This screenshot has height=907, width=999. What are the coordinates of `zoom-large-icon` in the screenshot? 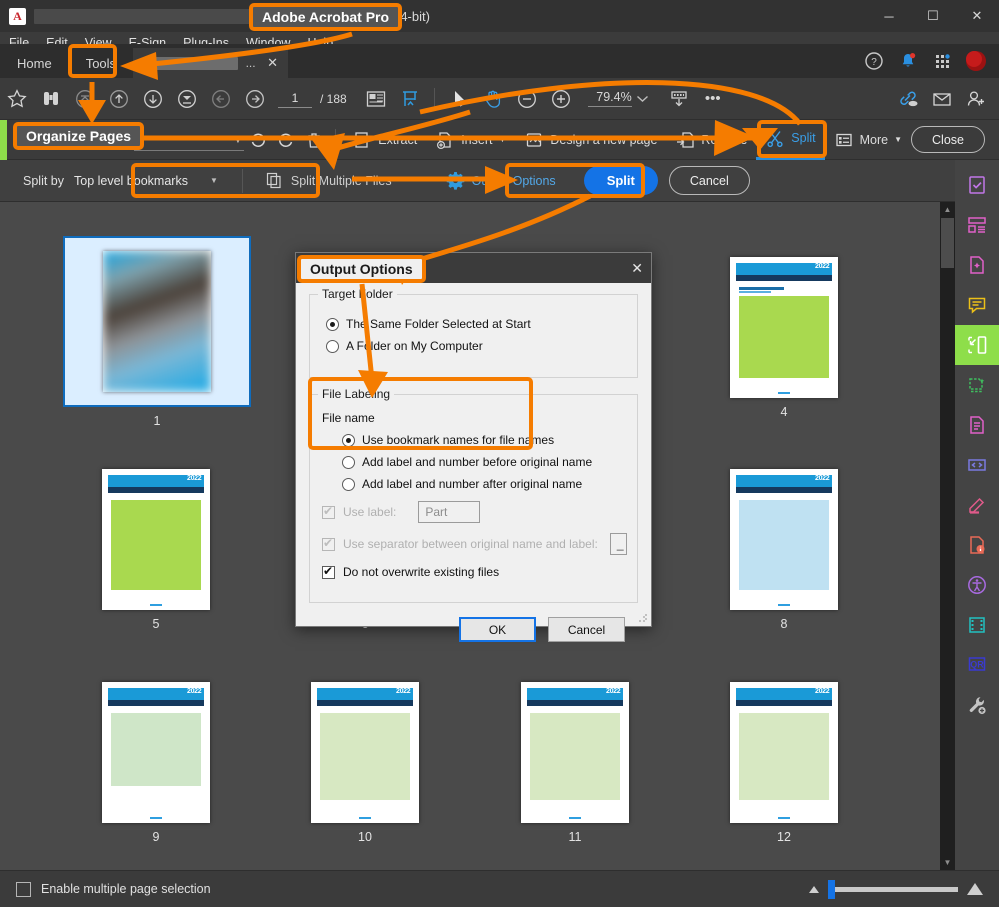 It's located at (975, 889).